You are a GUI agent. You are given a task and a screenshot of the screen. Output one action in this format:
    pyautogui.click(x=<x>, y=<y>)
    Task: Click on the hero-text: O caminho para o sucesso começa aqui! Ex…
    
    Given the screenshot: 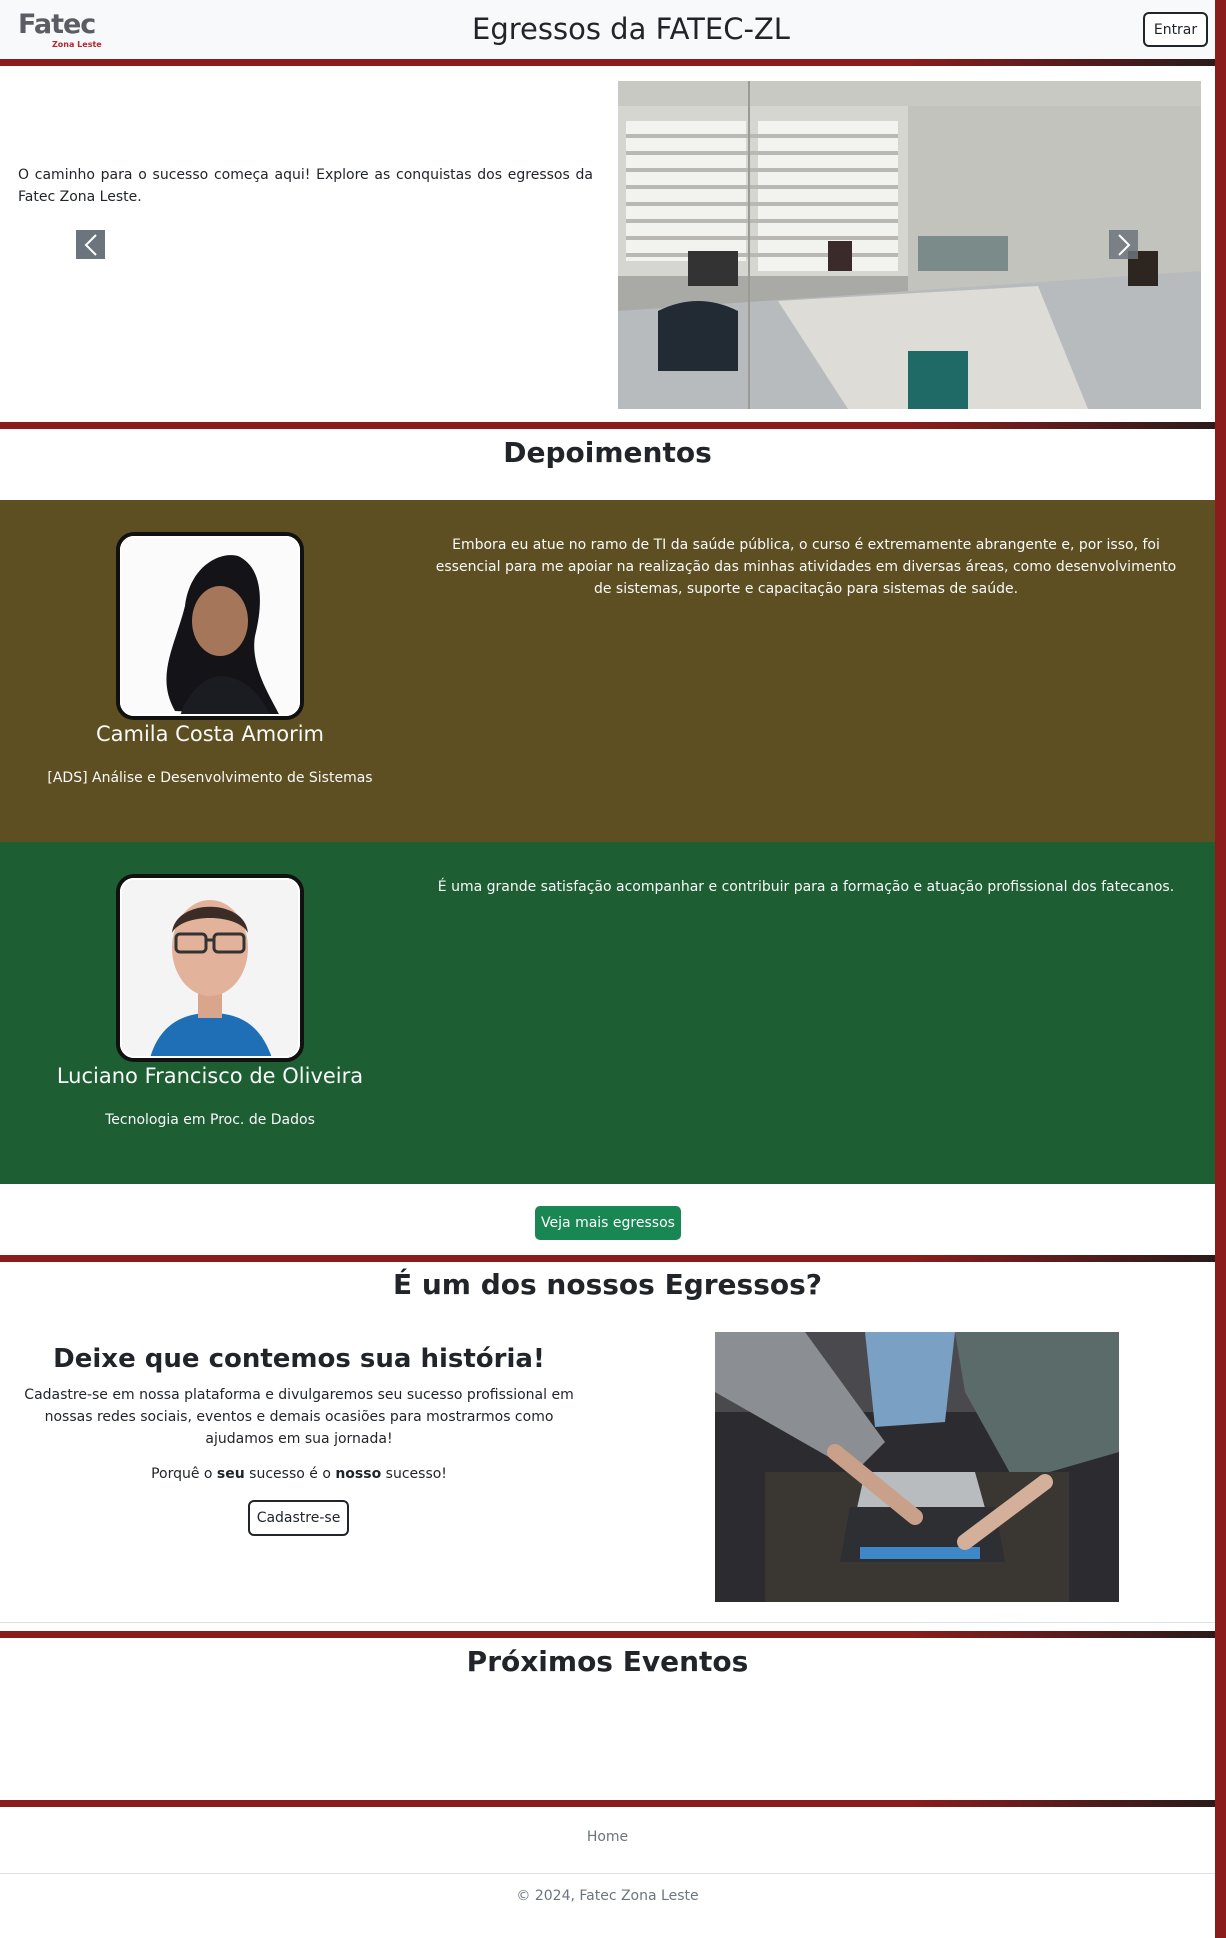 What is the action you would take?
    pyautogui.click(x=305, y=186)
    